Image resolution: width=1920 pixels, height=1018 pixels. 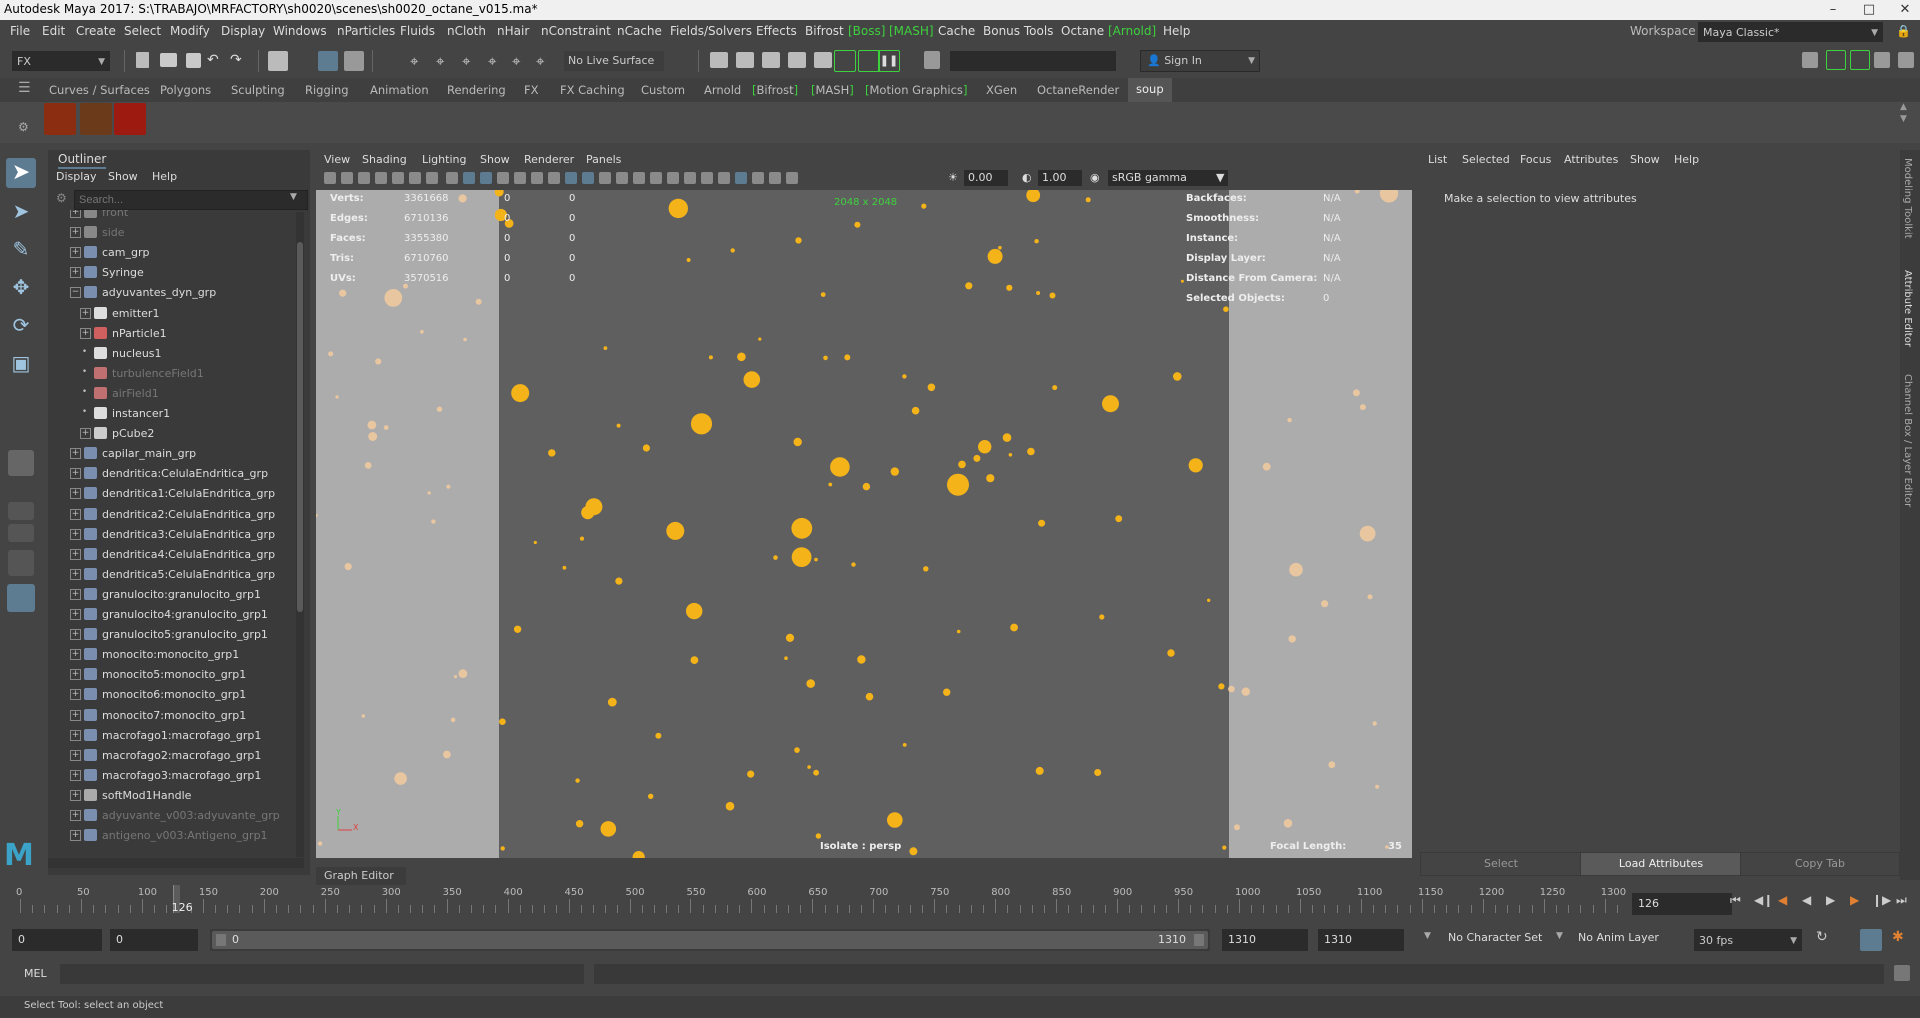 What do you see at coordinates (741, 178) in the screenshot?
I see `isolate-select-icon` at bounding box center [741, 178].